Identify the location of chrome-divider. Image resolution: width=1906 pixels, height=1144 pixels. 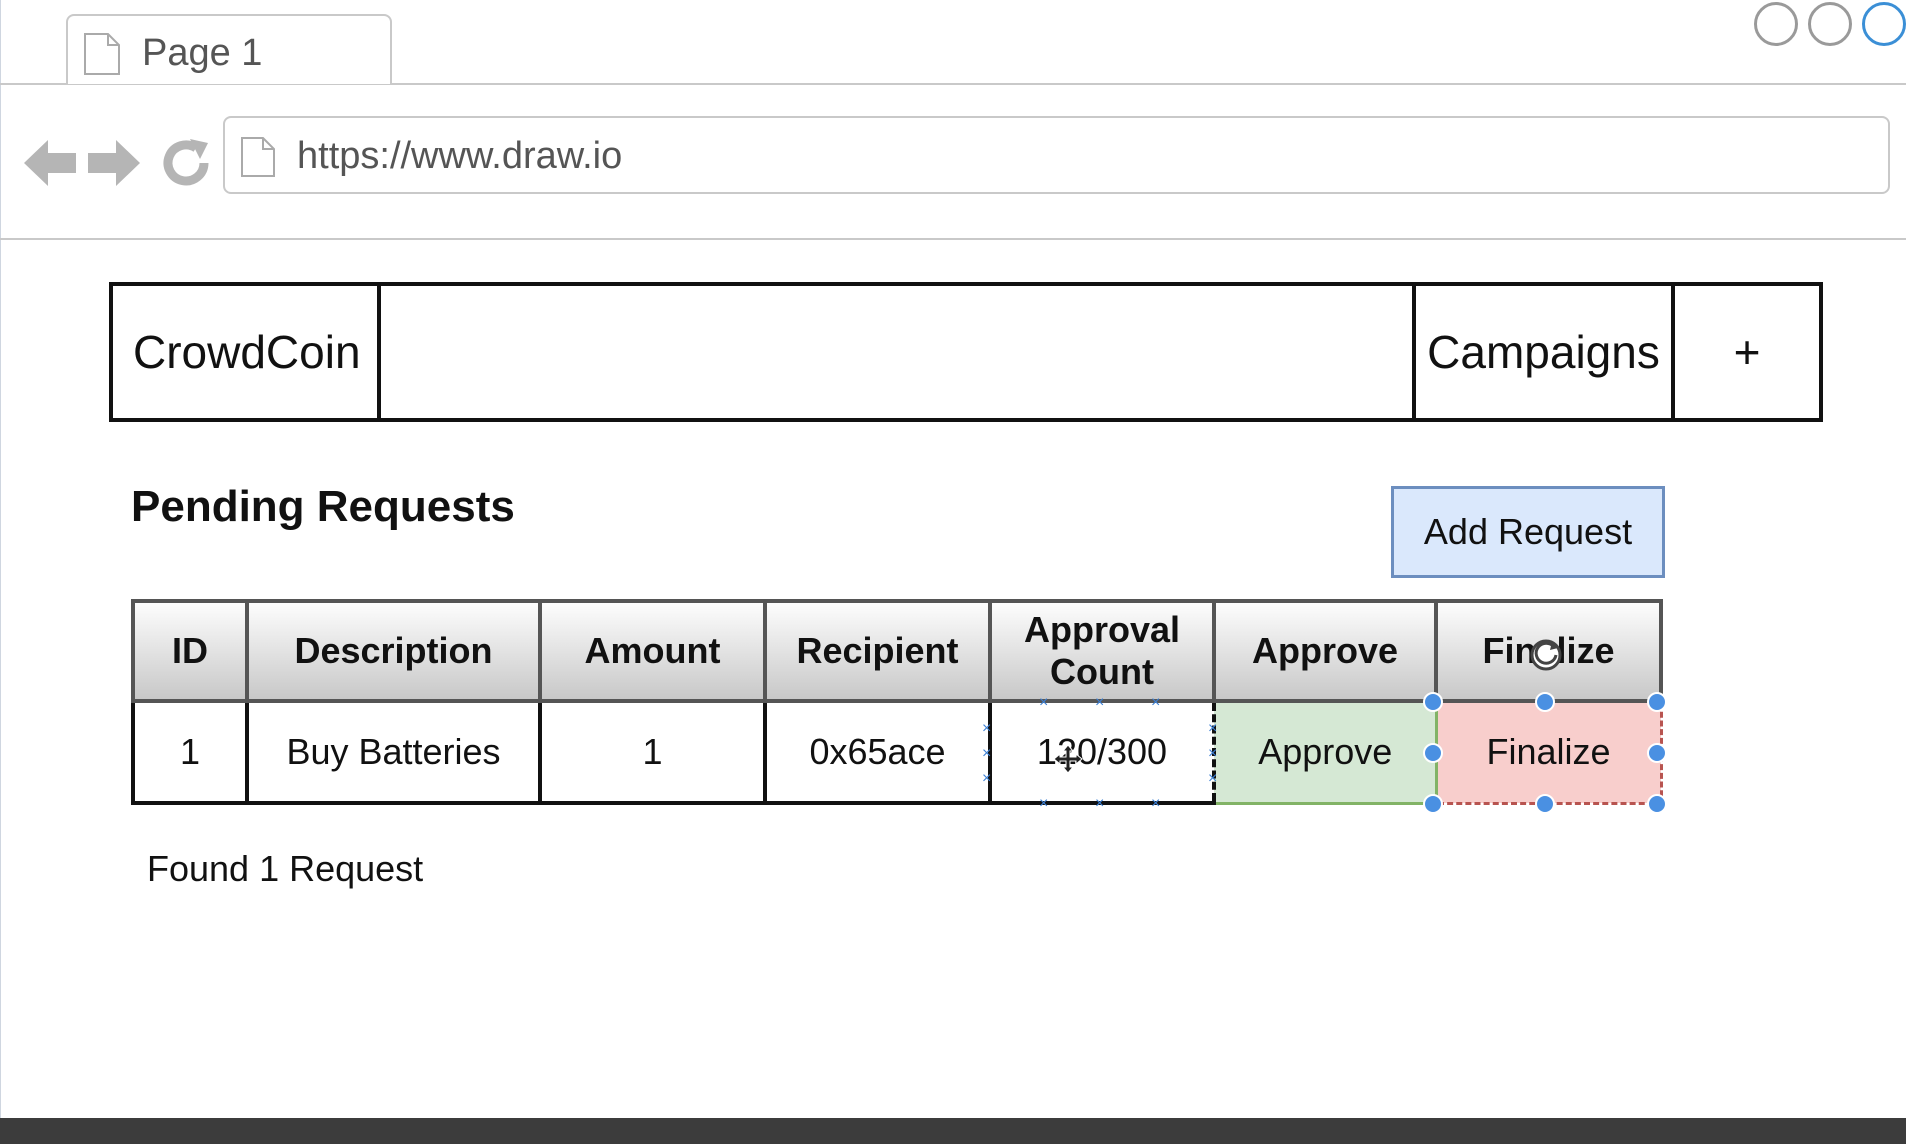
(953, 239).